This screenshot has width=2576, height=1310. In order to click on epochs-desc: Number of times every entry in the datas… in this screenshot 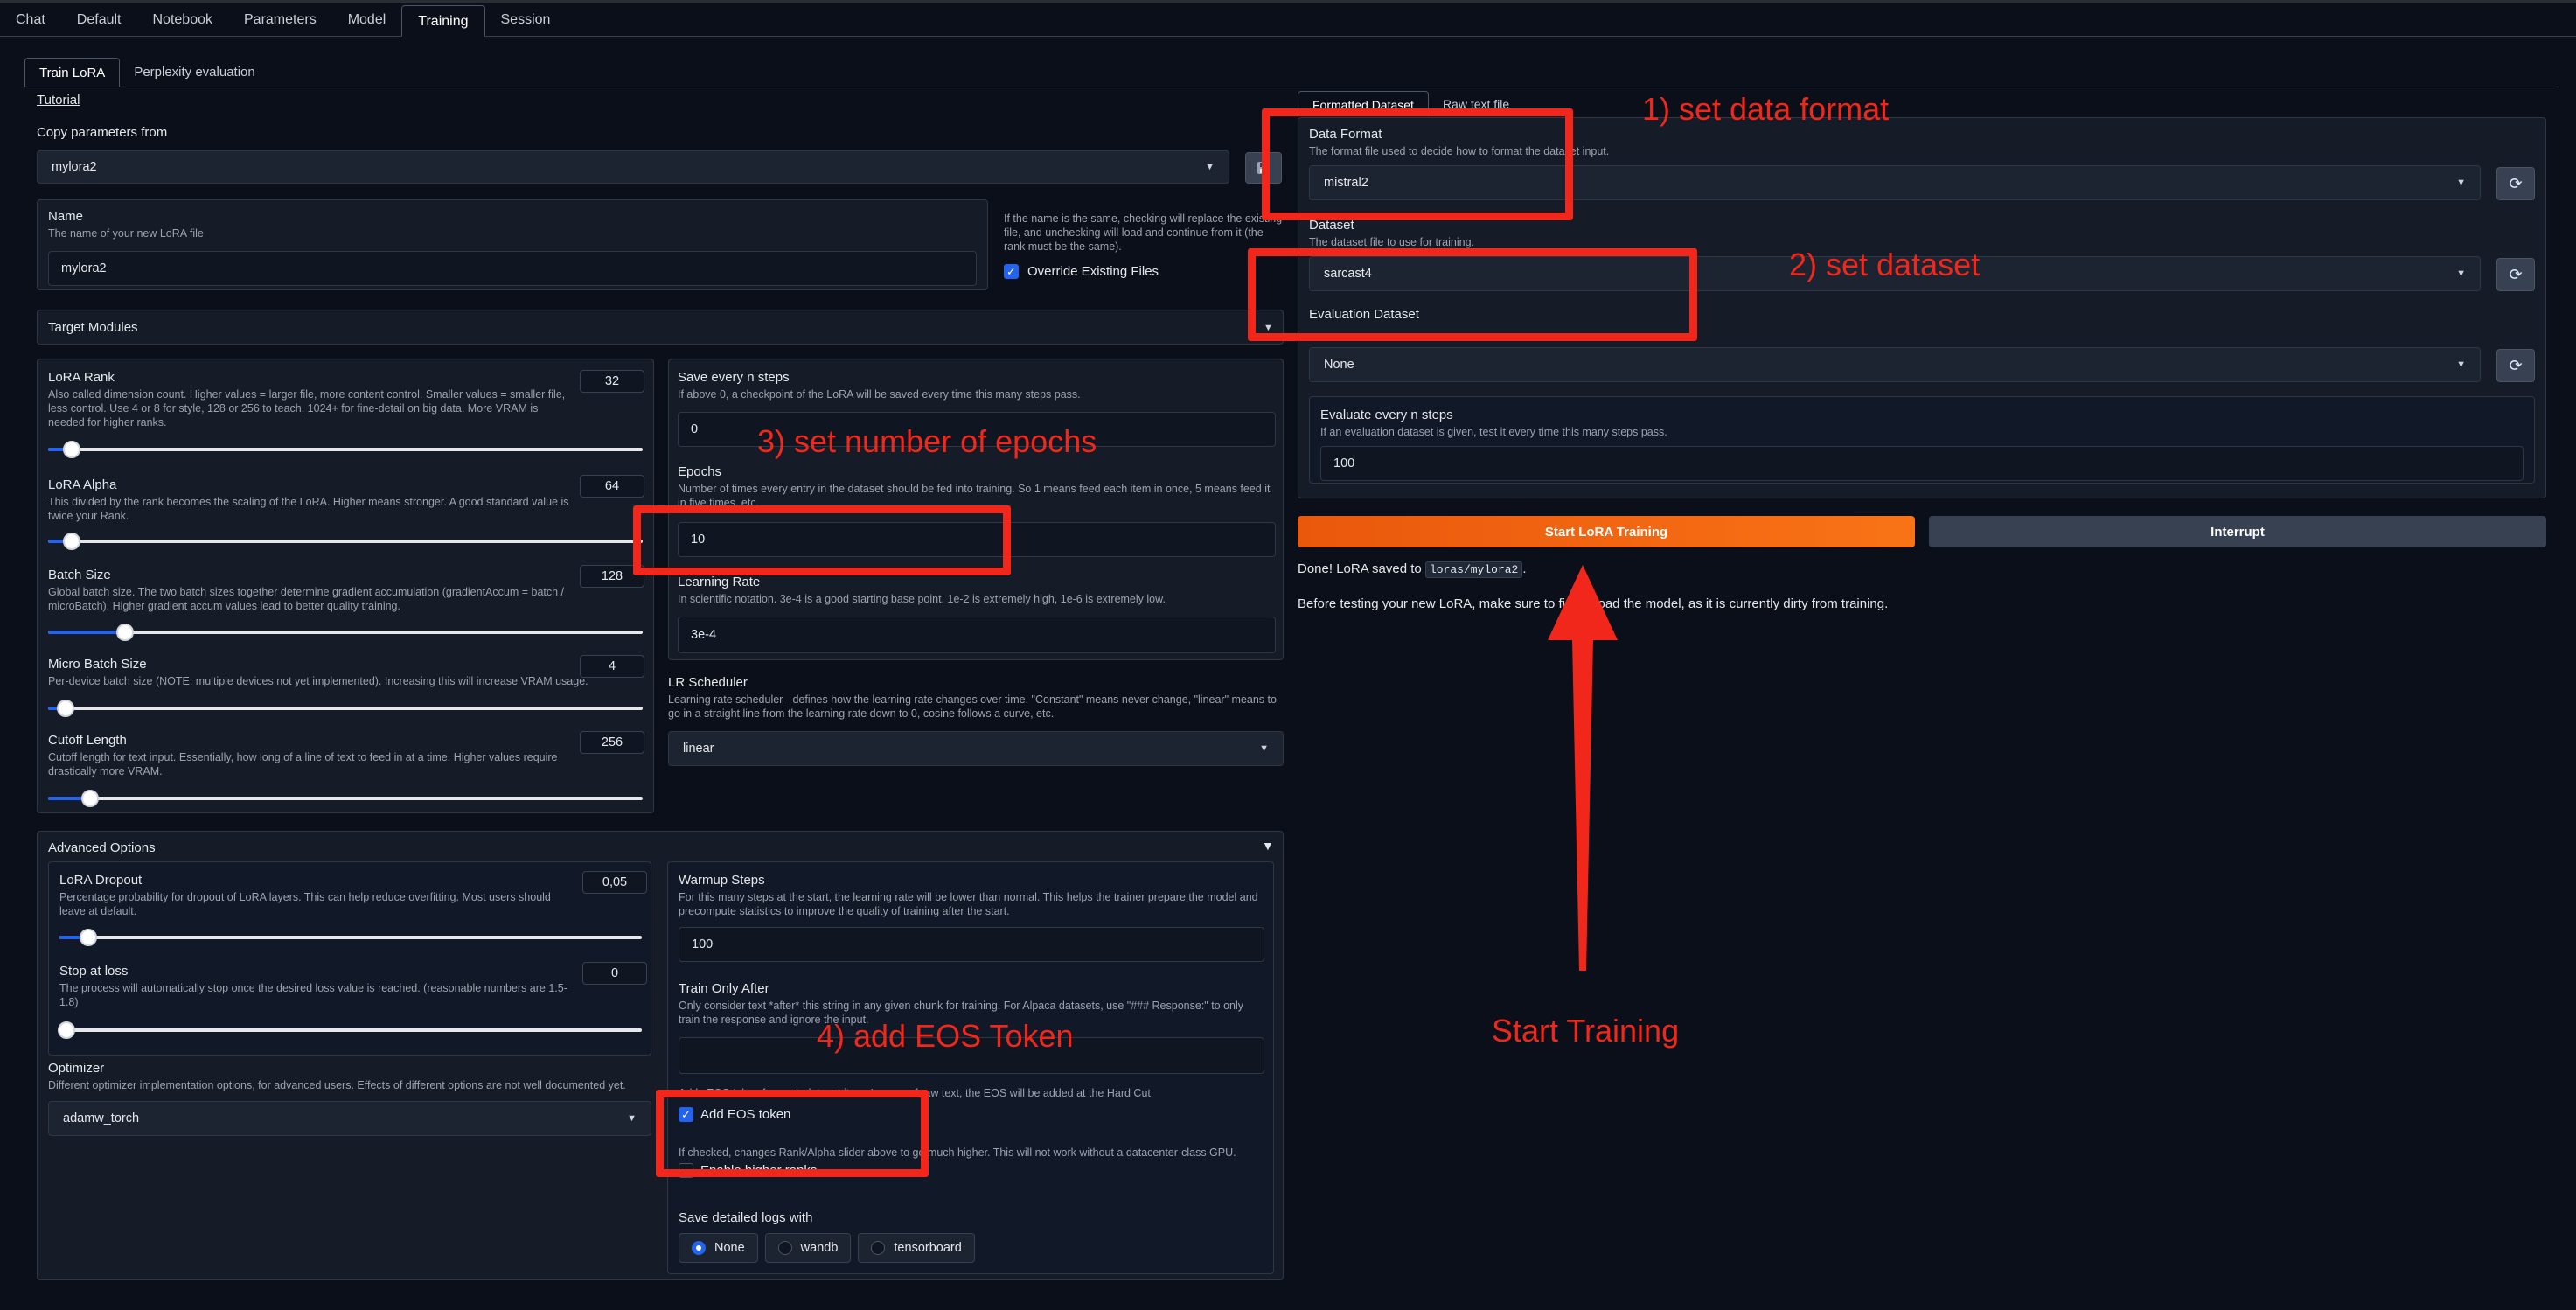, I will do `click(974, 494)`.